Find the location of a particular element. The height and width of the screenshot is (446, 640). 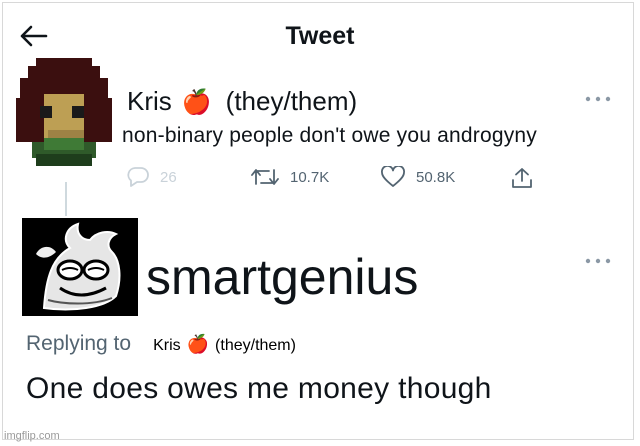

heart-icon is located at coordinates (393, 176).